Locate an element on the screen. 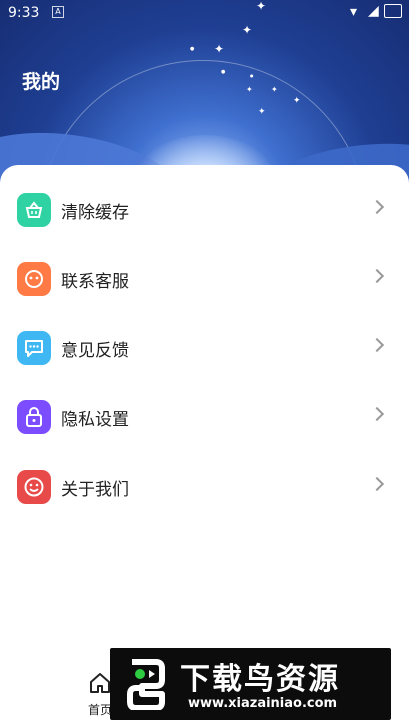 This screenshot has width=409, height=728. menu-item-label: 隐私设置 is located at coordinates (95, 420).